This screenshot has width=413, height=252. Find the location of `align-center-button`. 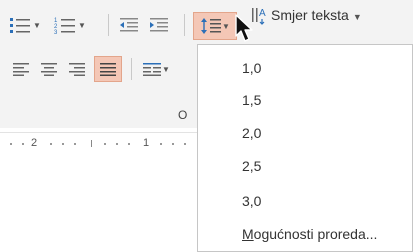

align-center-button is located at coordinates (49, 69).